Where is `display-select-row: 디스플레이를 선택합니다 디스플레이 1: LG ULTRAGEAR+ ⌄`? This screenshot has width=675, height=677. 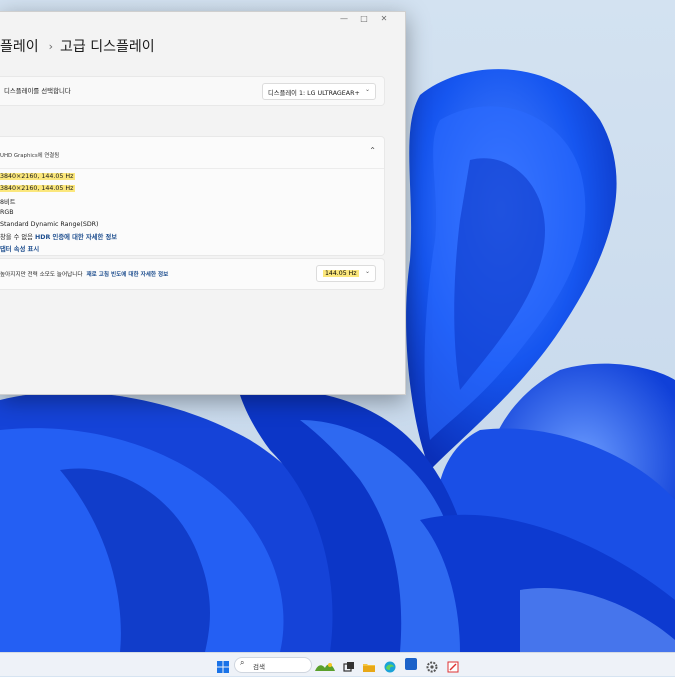 display-select-row: 디스플레이를 선택합니다 디스플레이 1: LG ULTRAGEAR+ ⌄ is located at coordinates (192, 91).